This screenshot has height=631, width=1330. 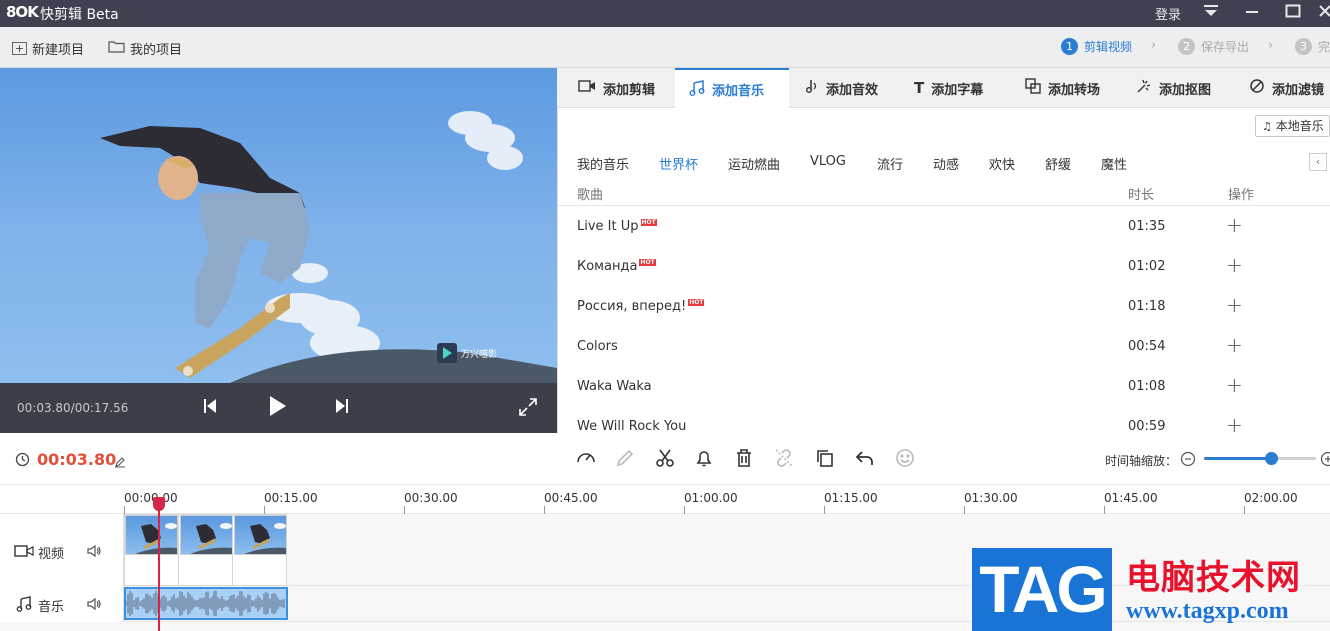 I want to click on chevron-right-icon: ›, so click(x=1271, y=45).